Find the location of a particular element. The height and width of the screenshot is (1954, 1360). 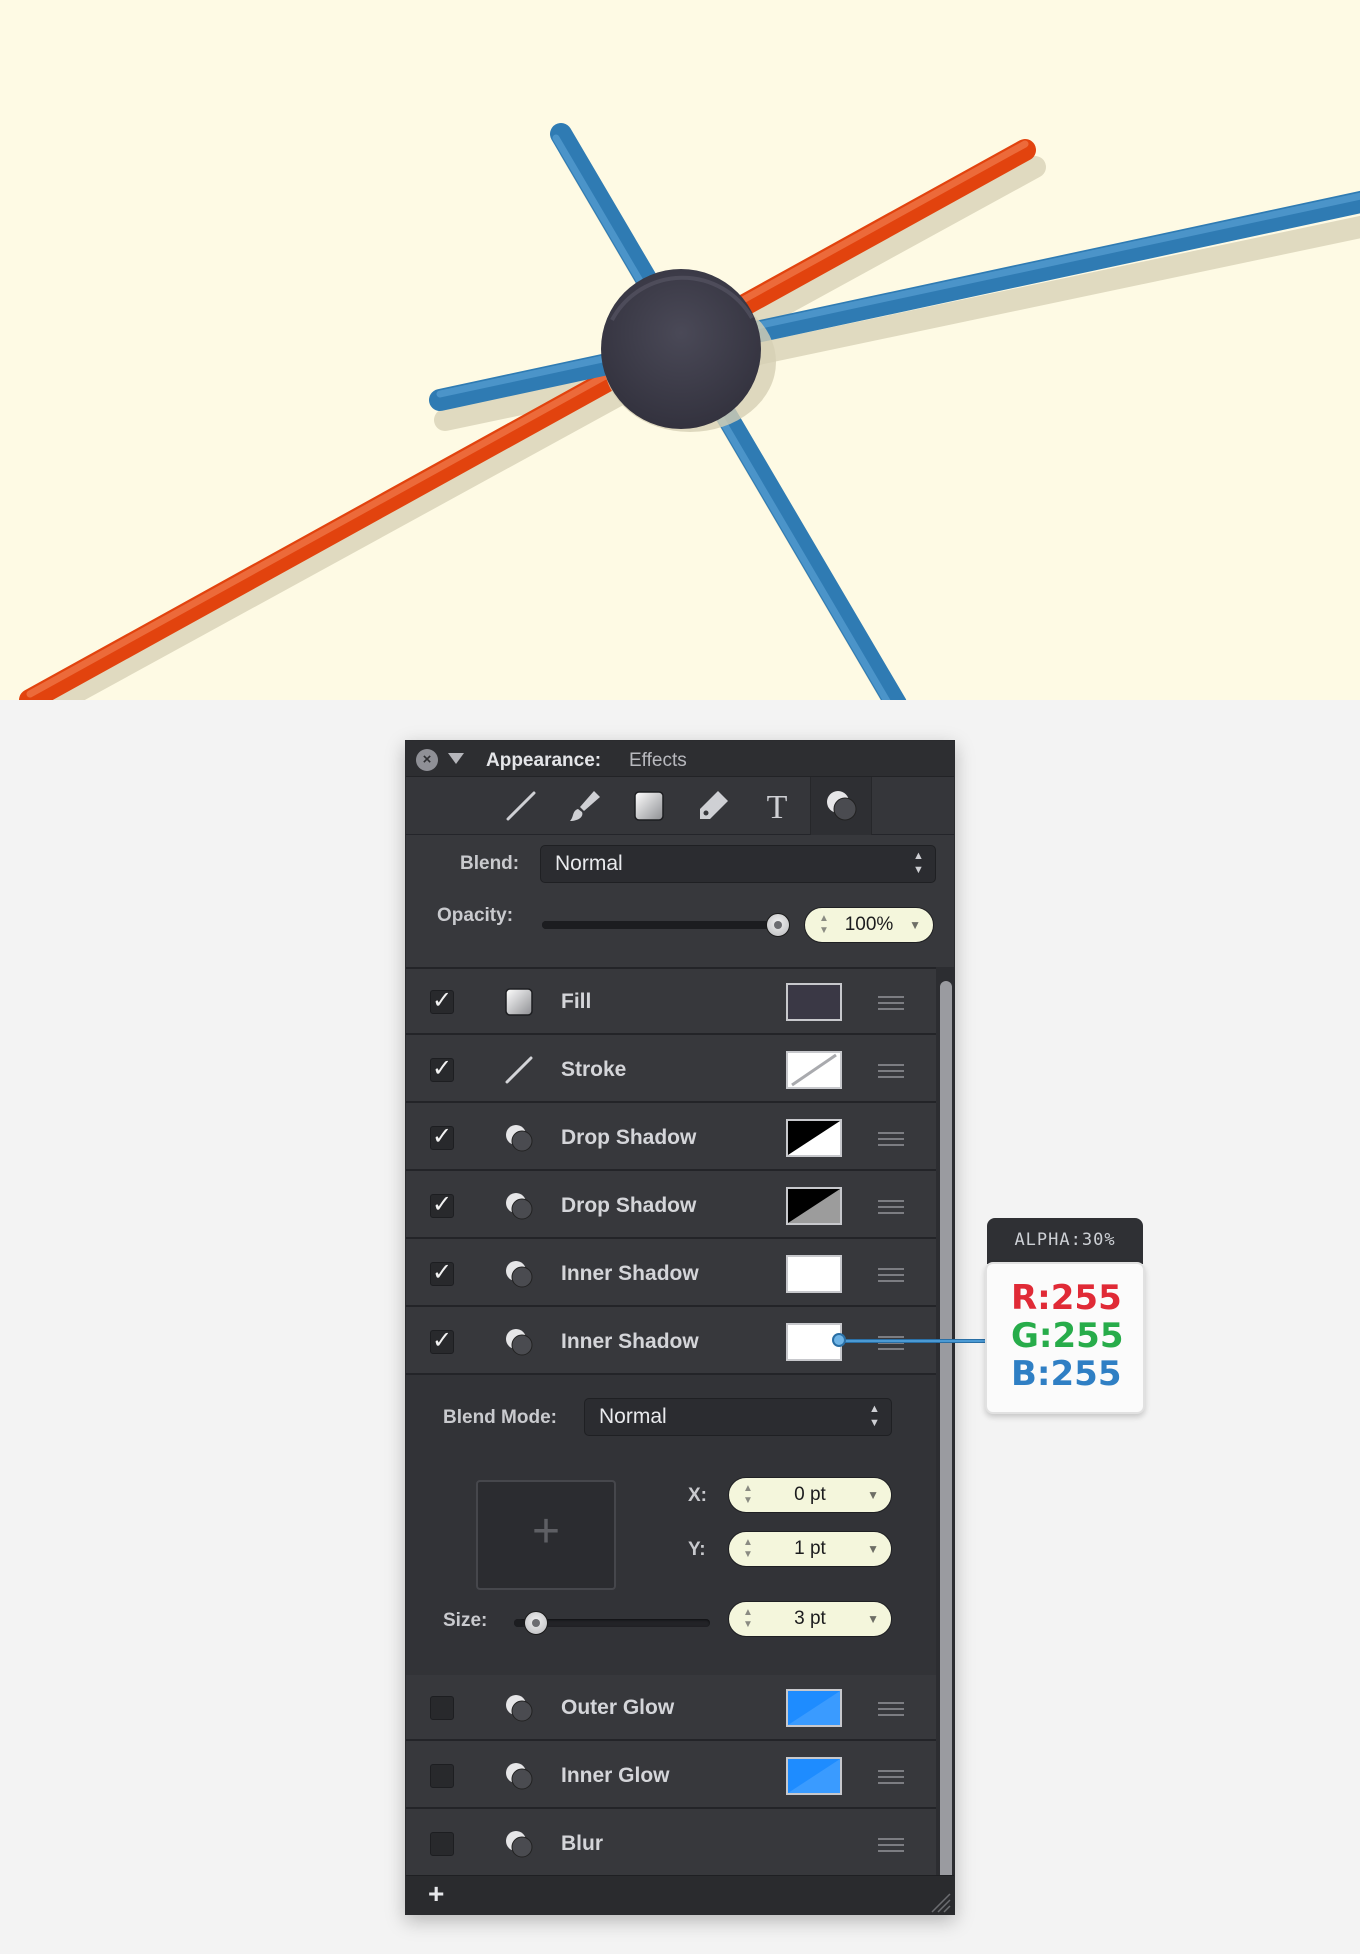

effect-name: Outer Glow is located at coordinates (618, 1707).